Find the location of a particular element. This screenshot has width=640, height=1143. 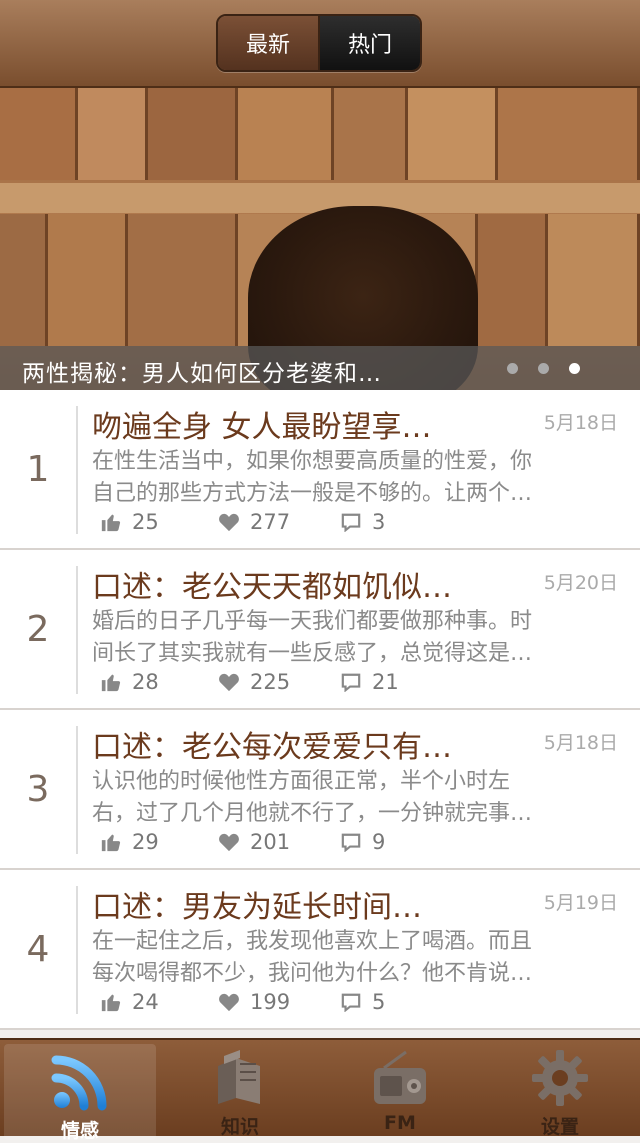

favorite-stat: 225 is located at coordinates (254, 682).